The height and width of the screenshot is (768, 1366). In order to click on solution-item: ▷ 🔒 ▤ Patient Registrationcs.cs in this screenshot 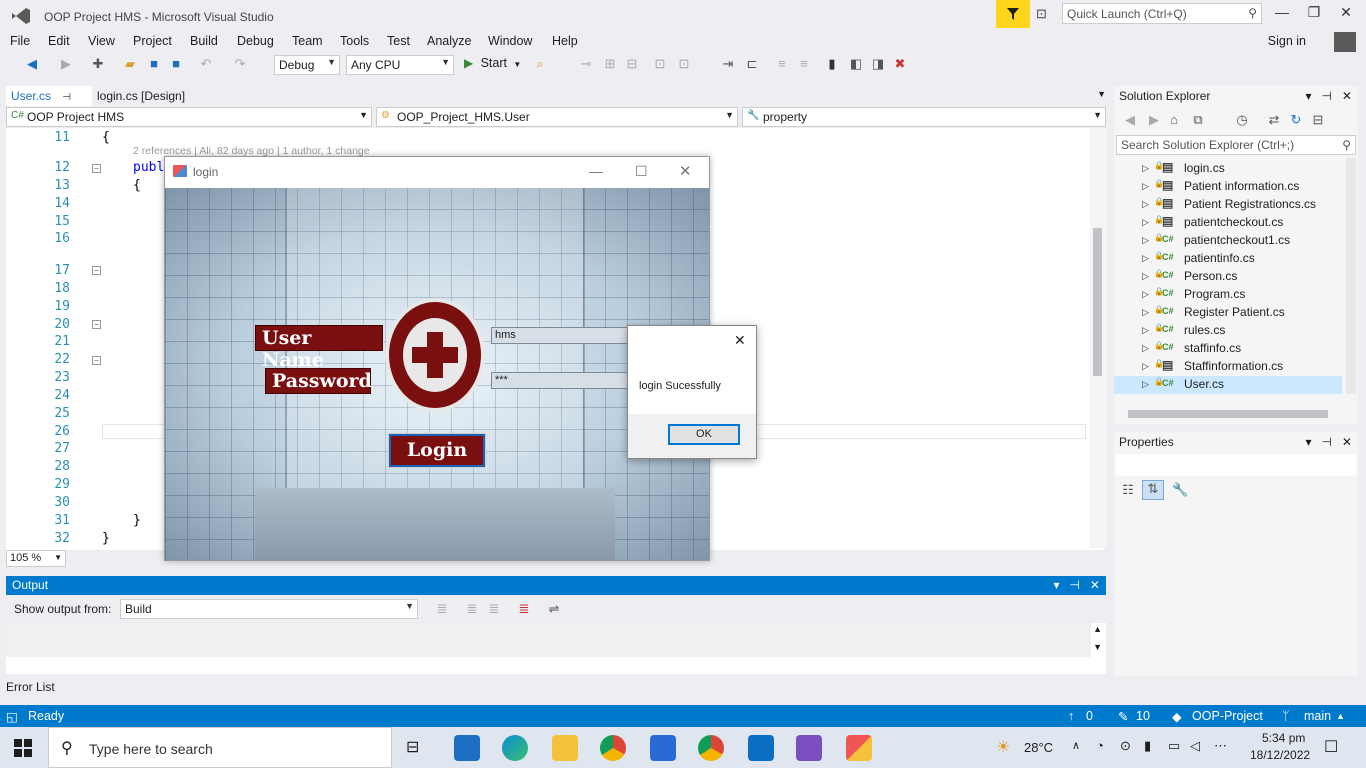, I will do `click(1228, 205)`.